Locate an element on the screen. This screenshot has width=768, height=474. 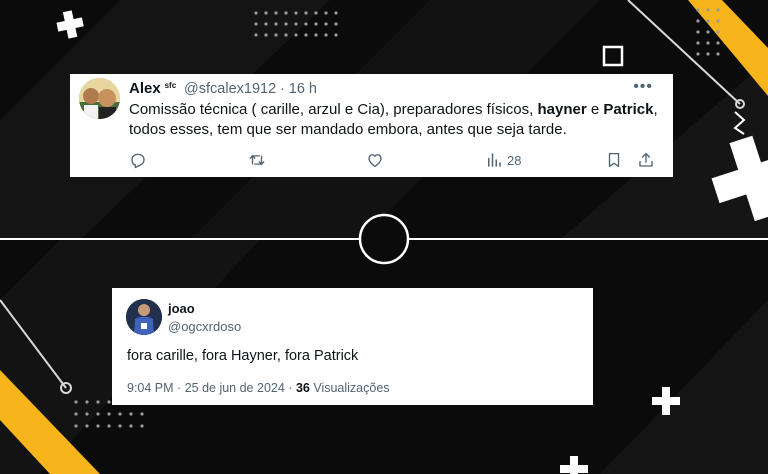
reply-button is located at coordinates (138, 160).